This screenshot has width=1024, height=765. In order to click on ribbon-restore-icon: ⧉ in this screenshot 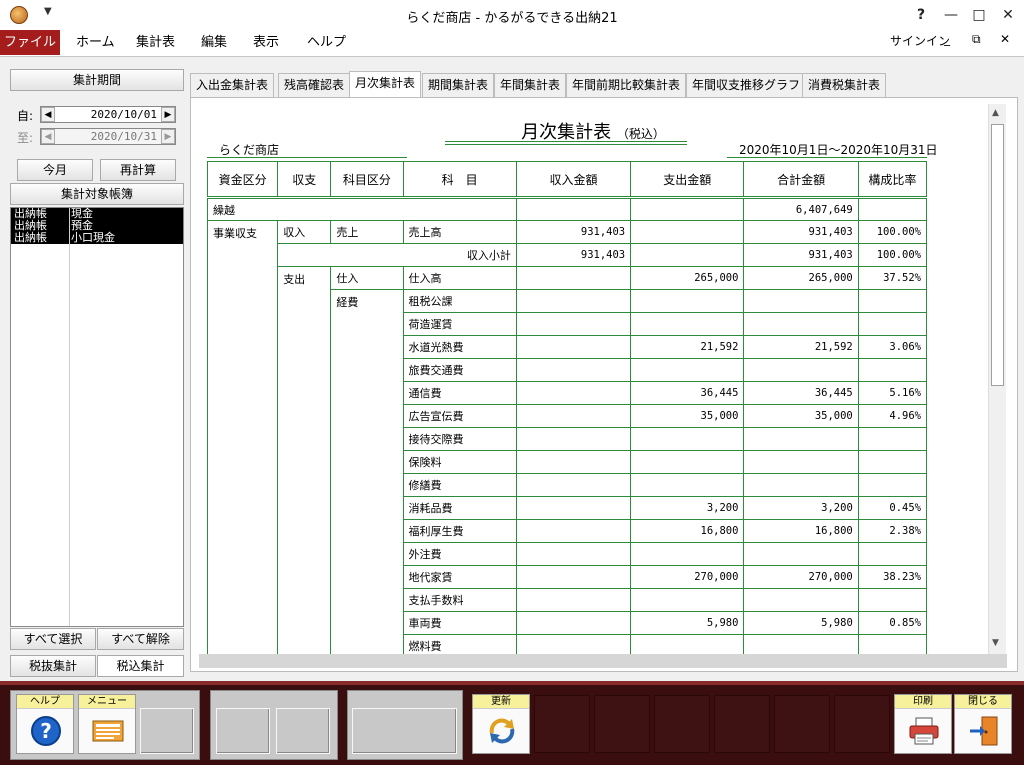, I will do `click(976, 39)`.